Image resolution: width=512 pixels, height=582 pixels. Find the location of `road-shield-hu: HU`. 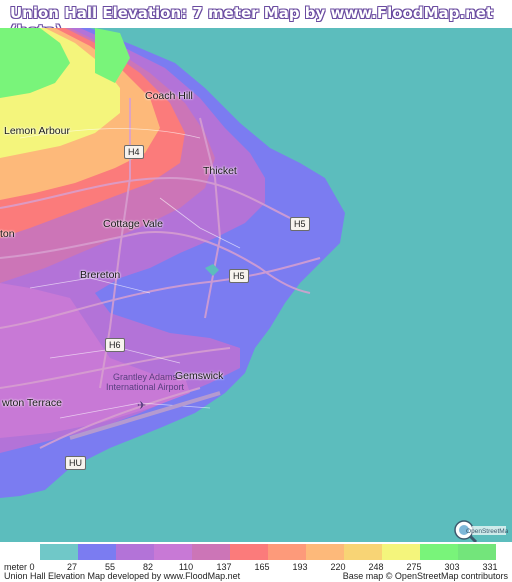

road-shield-hu: HU is located at coordinates (75, 463).